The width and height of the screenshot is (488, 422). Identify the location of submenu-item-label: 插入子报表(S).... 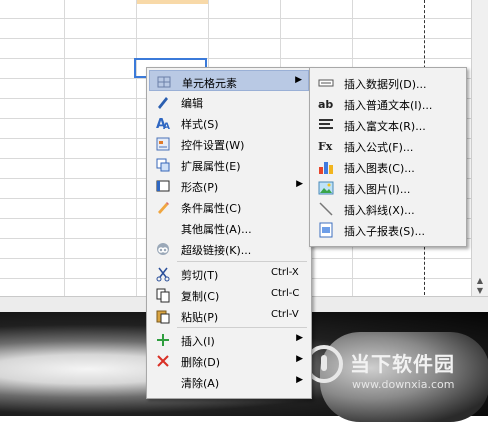
(385, 231).